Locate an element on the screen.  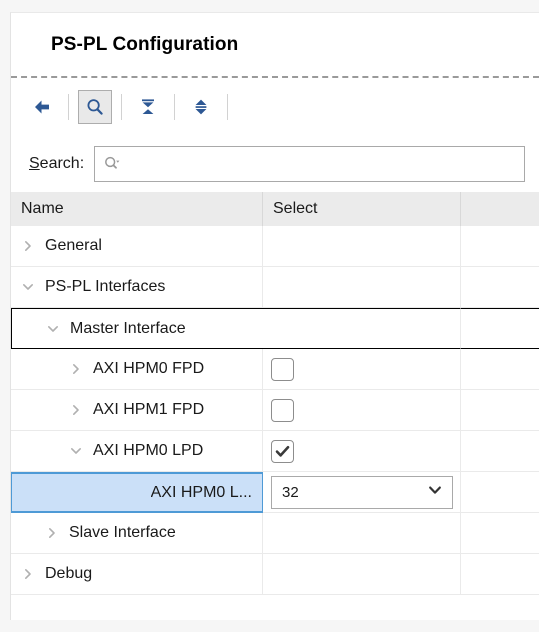
table-row: AXI HPM0 L... 32 is located at coordinates (275, 492).